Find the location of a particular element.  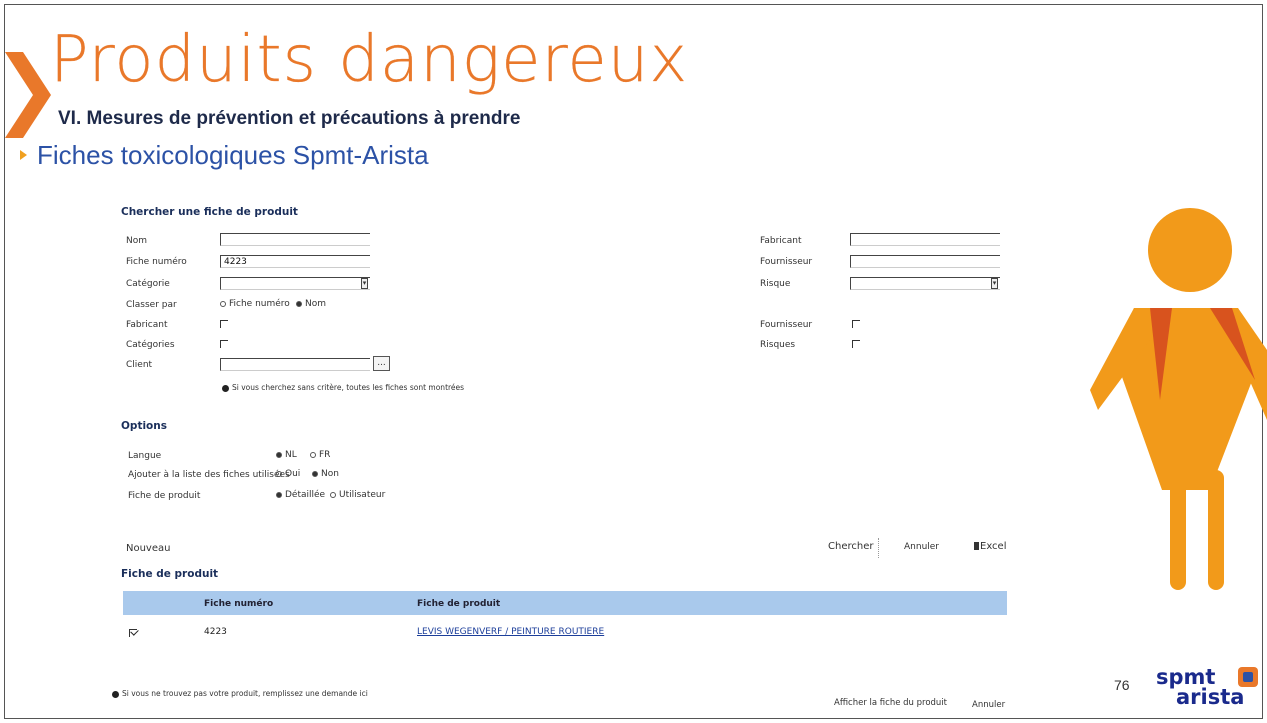

nom-label: Nom is located at coordinates (137, 241).